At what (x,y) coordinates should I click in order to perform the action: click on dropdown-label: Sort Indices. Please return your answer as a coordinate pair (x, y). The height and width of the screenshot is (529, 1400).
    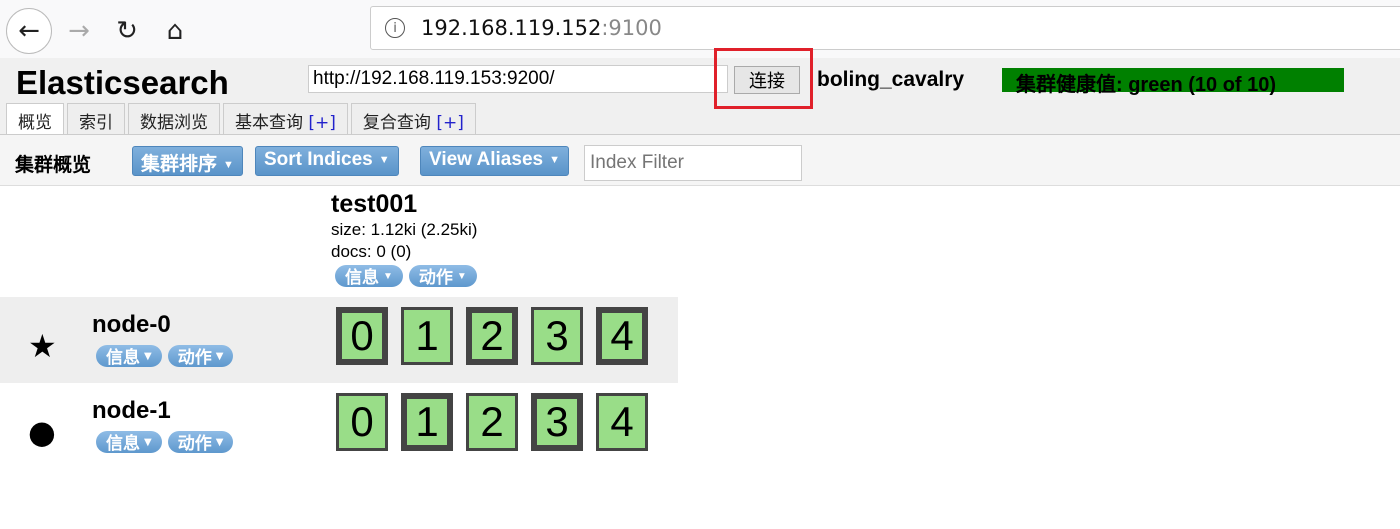
    Looking at the image, I should click on (318, 159).